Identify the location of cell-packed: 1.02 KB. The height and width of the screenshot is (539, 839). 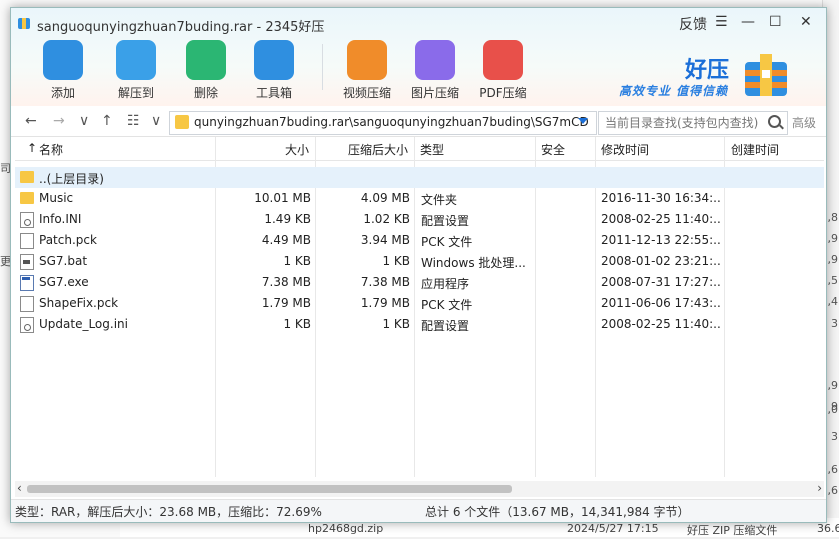
(386, 219).